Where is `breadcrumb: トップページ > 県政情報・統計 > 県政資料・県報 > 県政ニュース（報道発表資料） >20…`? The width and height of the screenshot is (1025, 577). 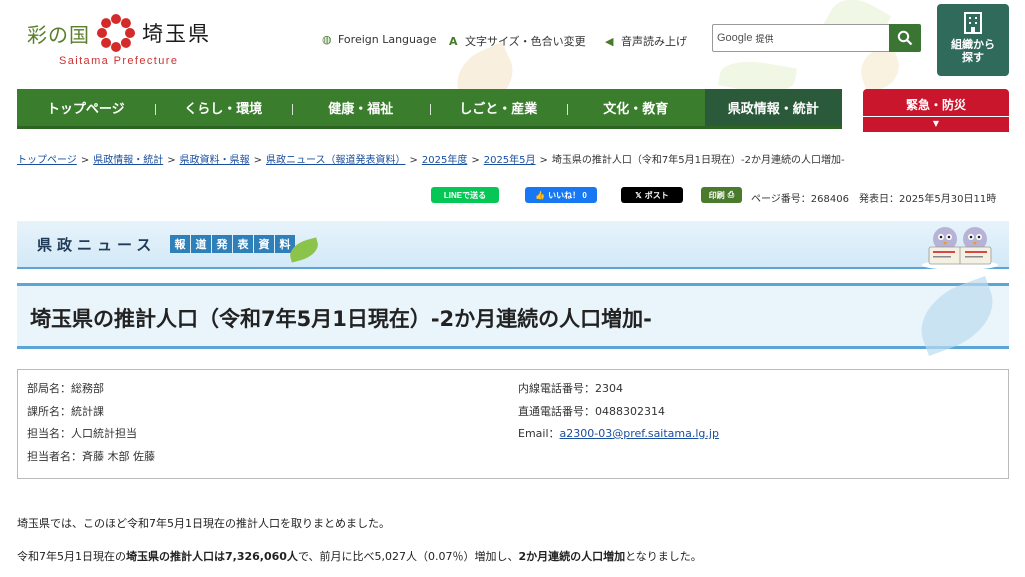 breadcrumb: トップページ > 県政情報・統計 > 県政資料・県報 > 県政ニュース（報道発表資料） >20… is located at coordinates (431, 160).